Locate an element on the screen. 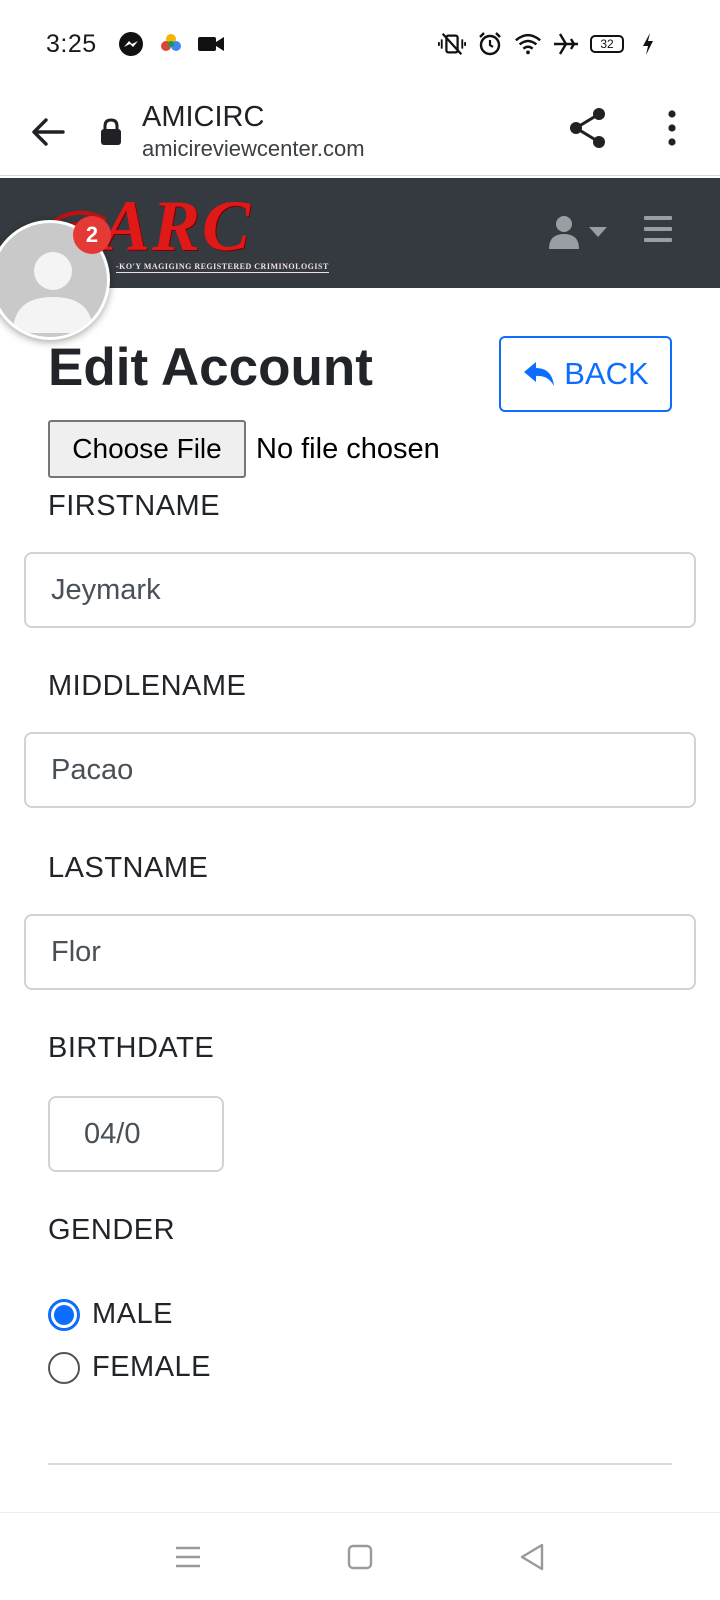 The image size is (720, 1600). caret-down-icon is located at coordinates (598, 232).